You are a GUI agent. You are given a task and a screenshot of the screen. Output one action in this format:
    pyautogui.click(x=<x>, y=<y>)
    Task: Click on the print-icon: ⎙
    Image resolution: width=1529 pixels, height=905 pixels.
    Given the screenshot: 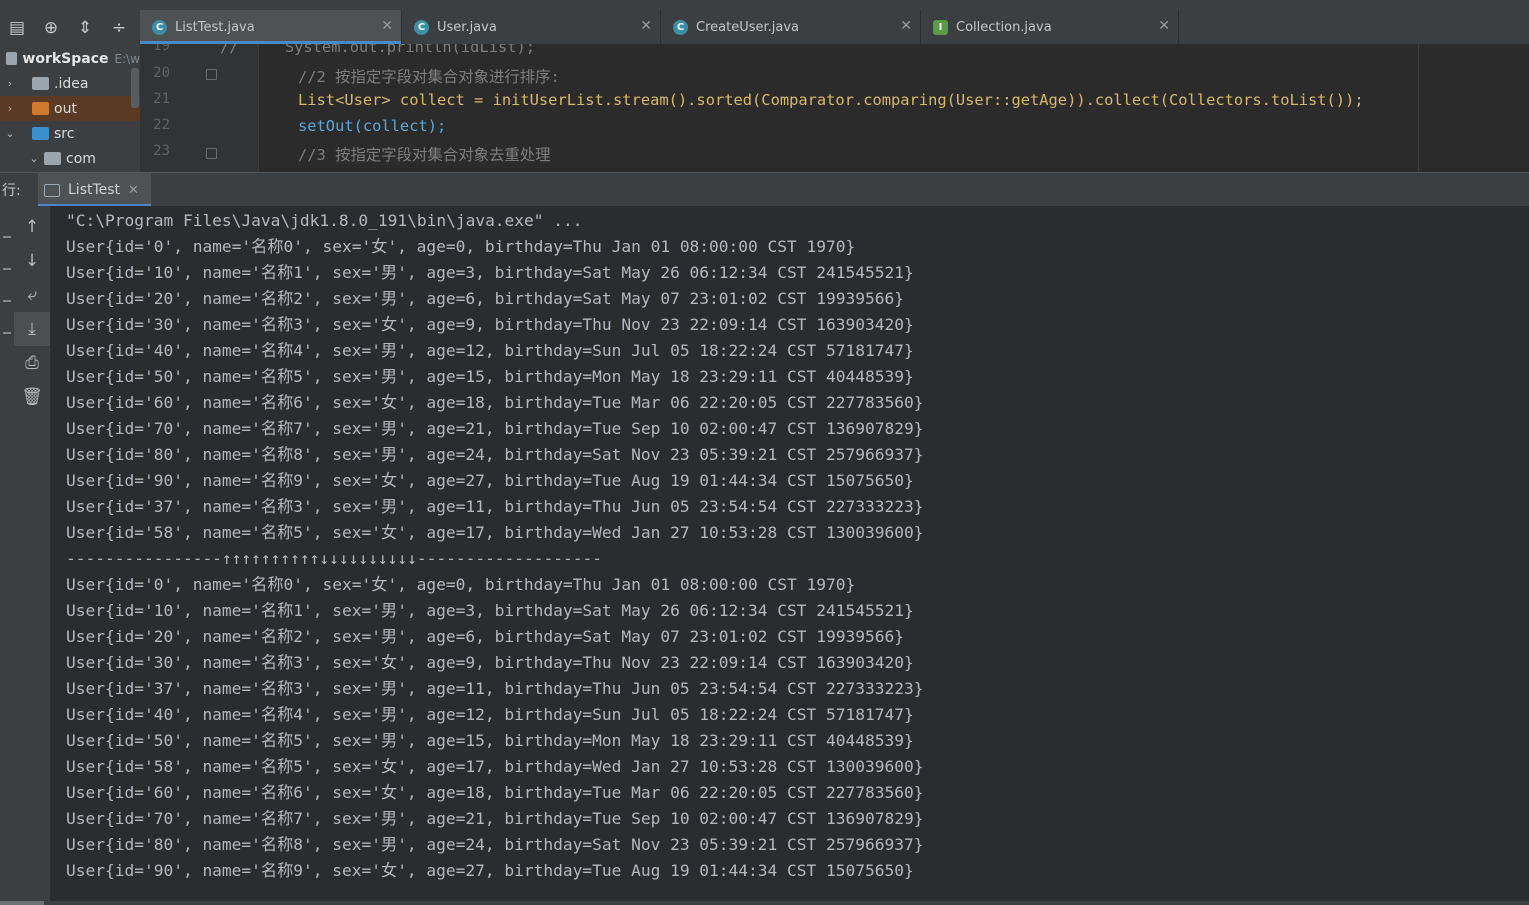 What is the action you would take?
    pyautogui.click(x=32, y=363)
    